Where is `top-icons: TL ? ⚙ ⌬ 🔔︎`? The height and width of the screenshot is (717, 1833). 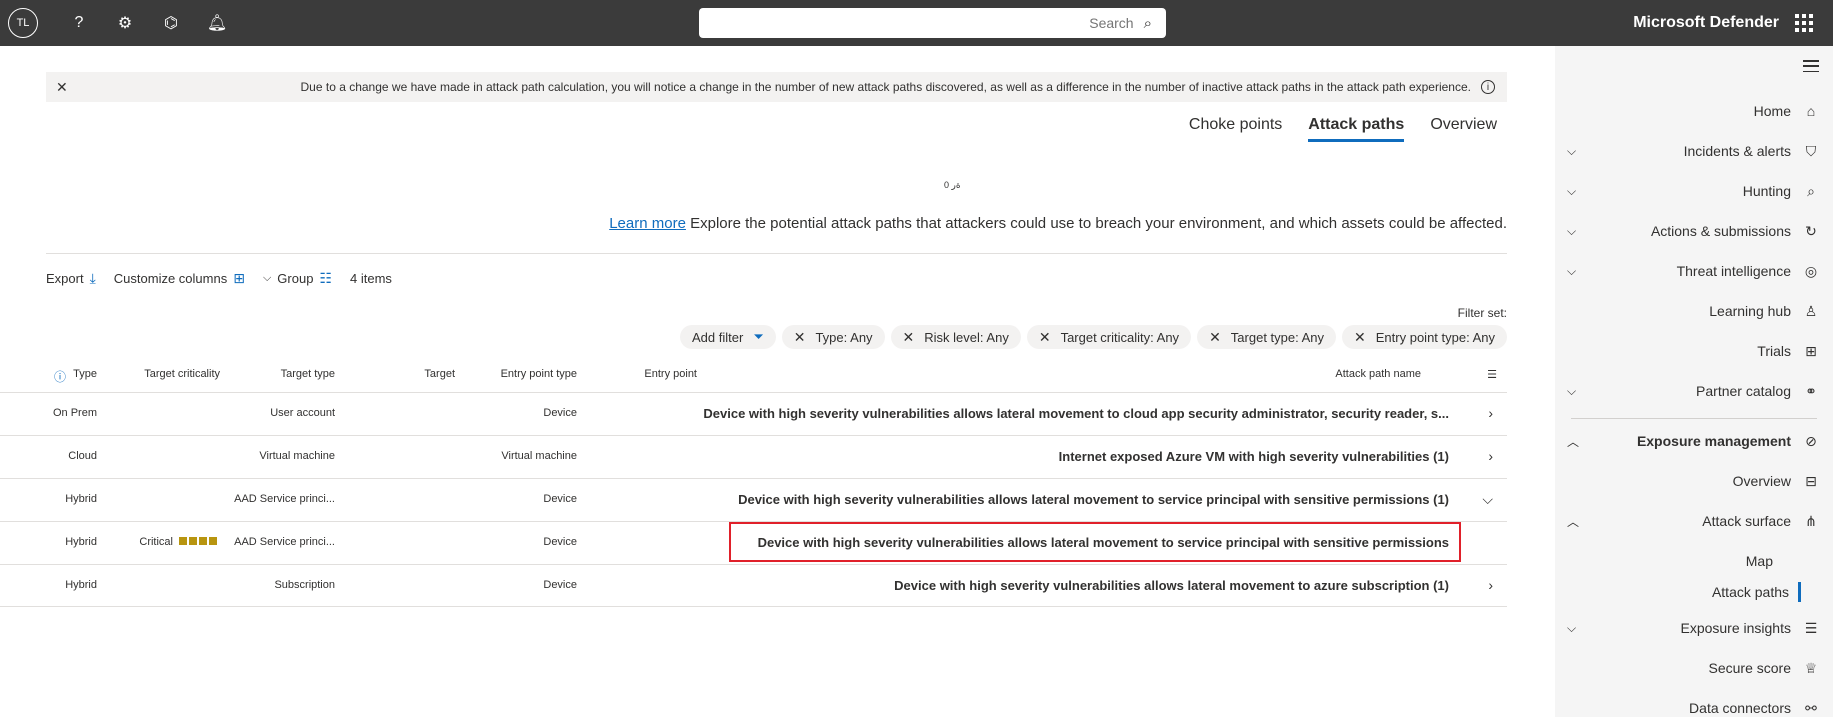 top-icons: TL ? ⚙ ⌬ 🔔︎ is located at coordinates (124, 23).